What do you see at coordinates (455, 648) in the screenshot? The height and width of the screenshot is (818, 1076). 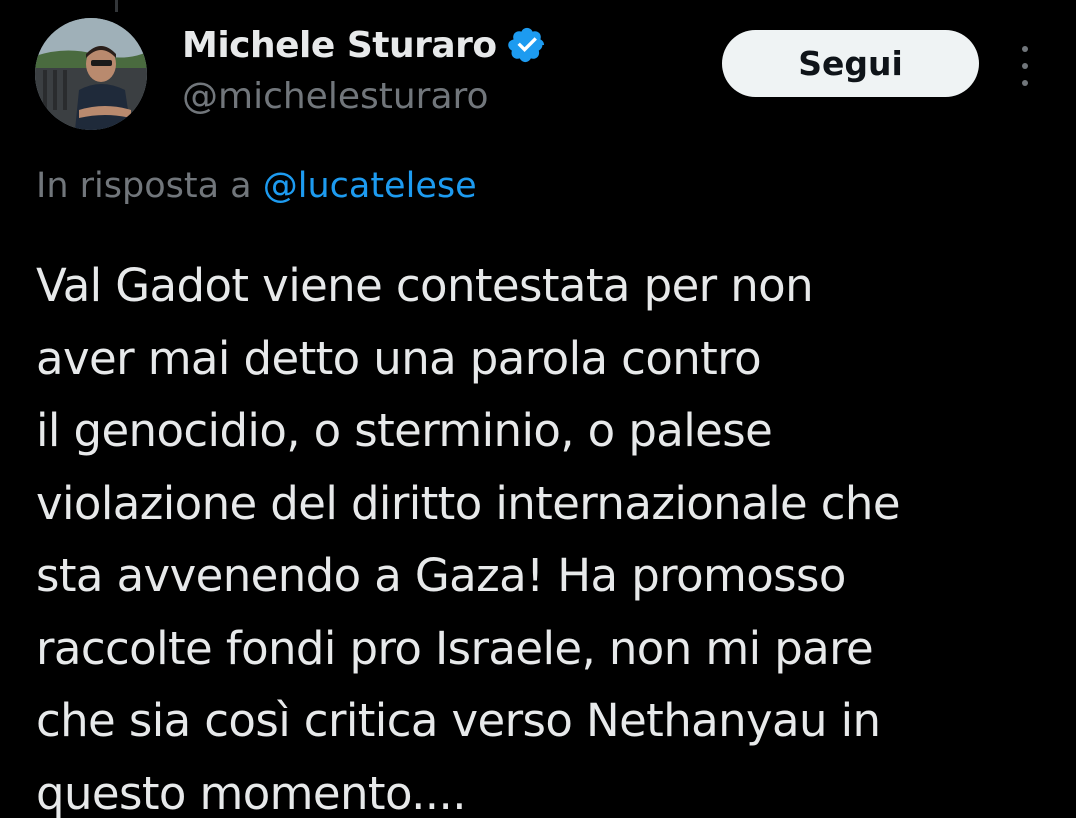 I see `tweet-text-line: raccolte fondi pro Israele, non mi pare` at bounding box center [455, 648].